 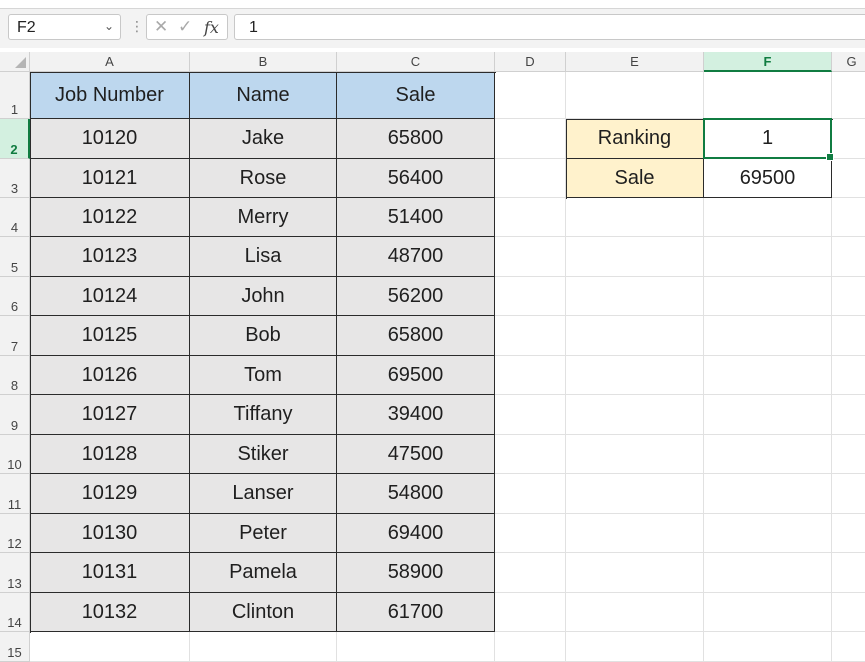 What do you see at coordinates (15, 573) in the screenshot?
I see `row-header-13: 13` at bounding box center [15, 573].